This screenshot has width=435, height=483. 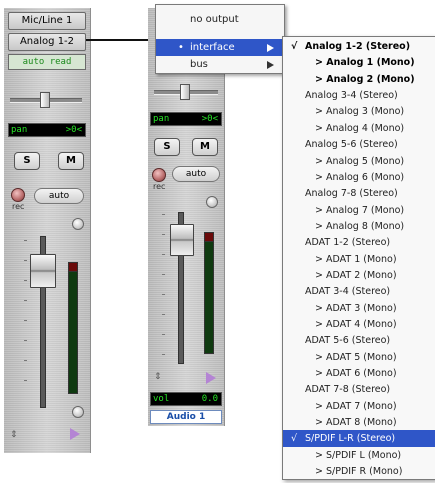 I want to click on submenu-item: > ADAT 1 (Mono), so click(x=359, y=259).